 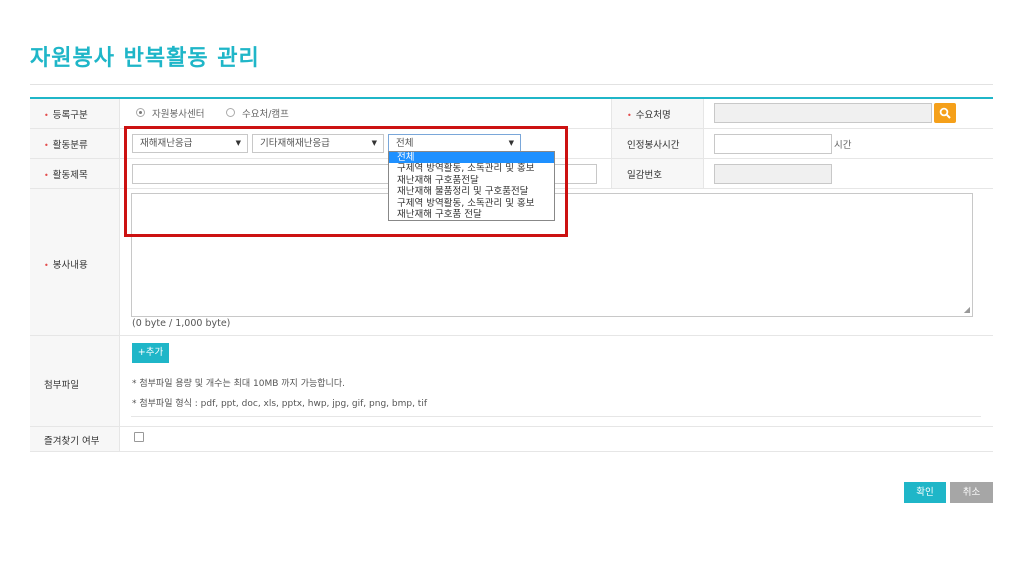 I want to click on cancel-button: 취소, so click(x=971, y=492).